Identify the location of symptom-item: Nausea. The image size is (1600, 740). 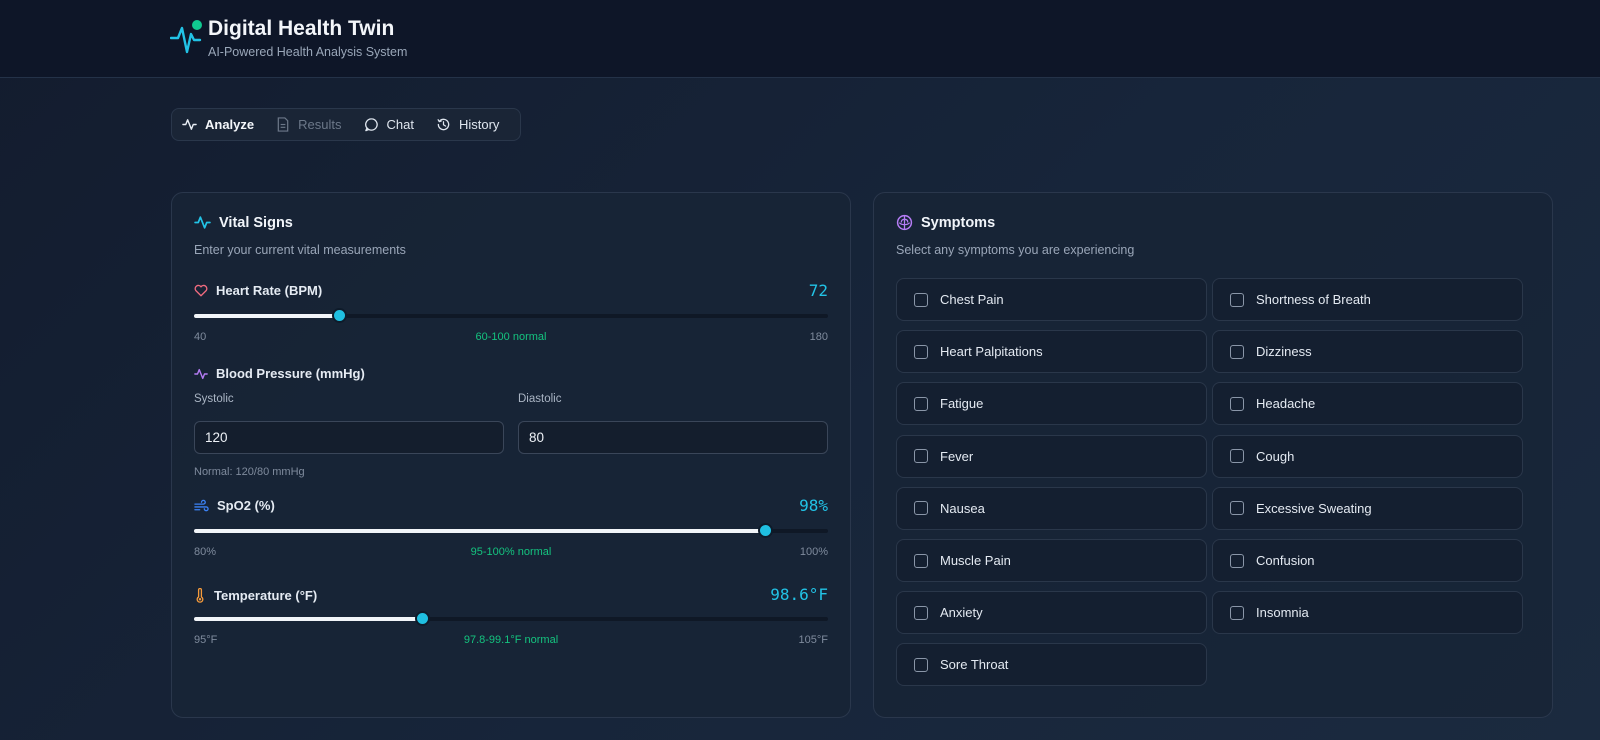
(1051, 508).